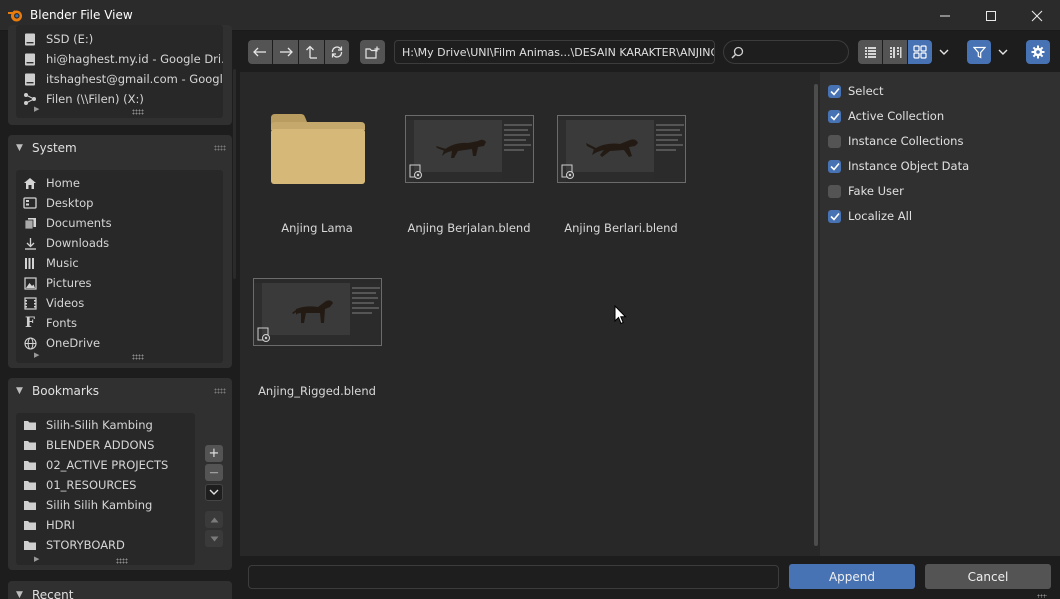 The width and height of the screenshot is (1060, 599). What do you see at coordinates (337, 52) in the screenshot?
I see `refresh-button` at bounding box center [337, 52].